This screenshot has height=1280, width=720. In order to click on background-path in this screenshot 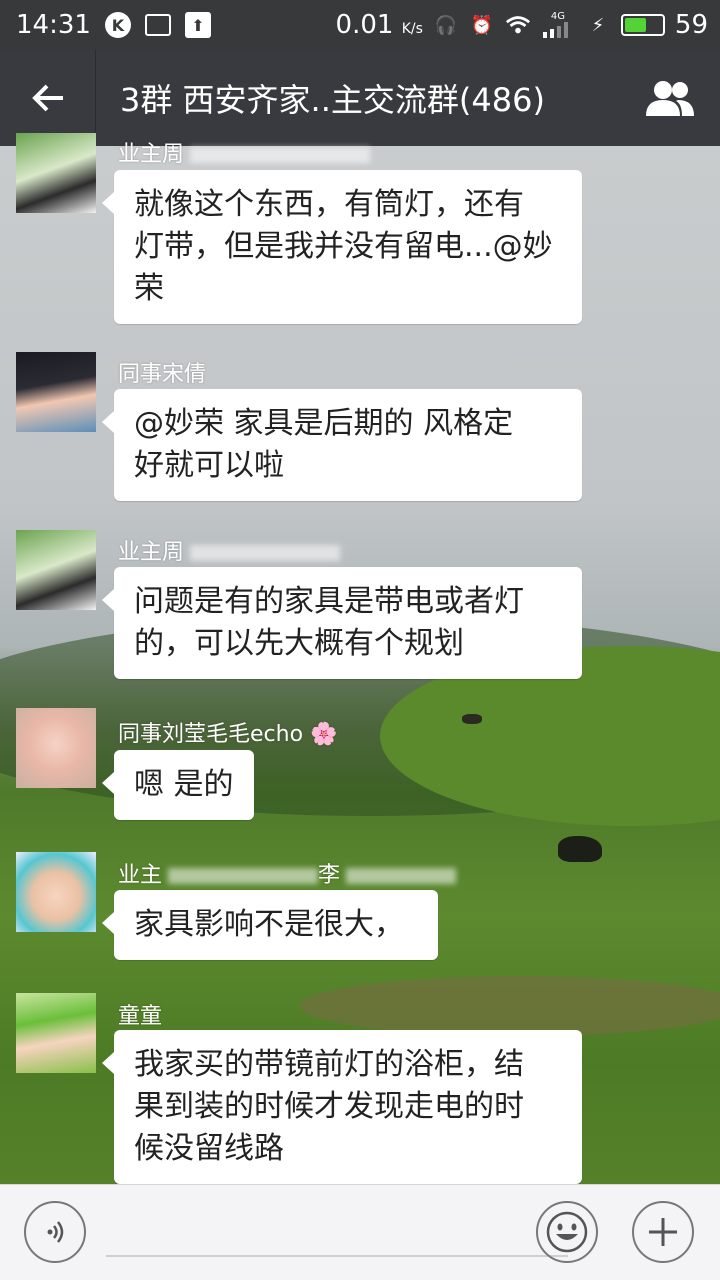, I will do `click(510, 1006)`.